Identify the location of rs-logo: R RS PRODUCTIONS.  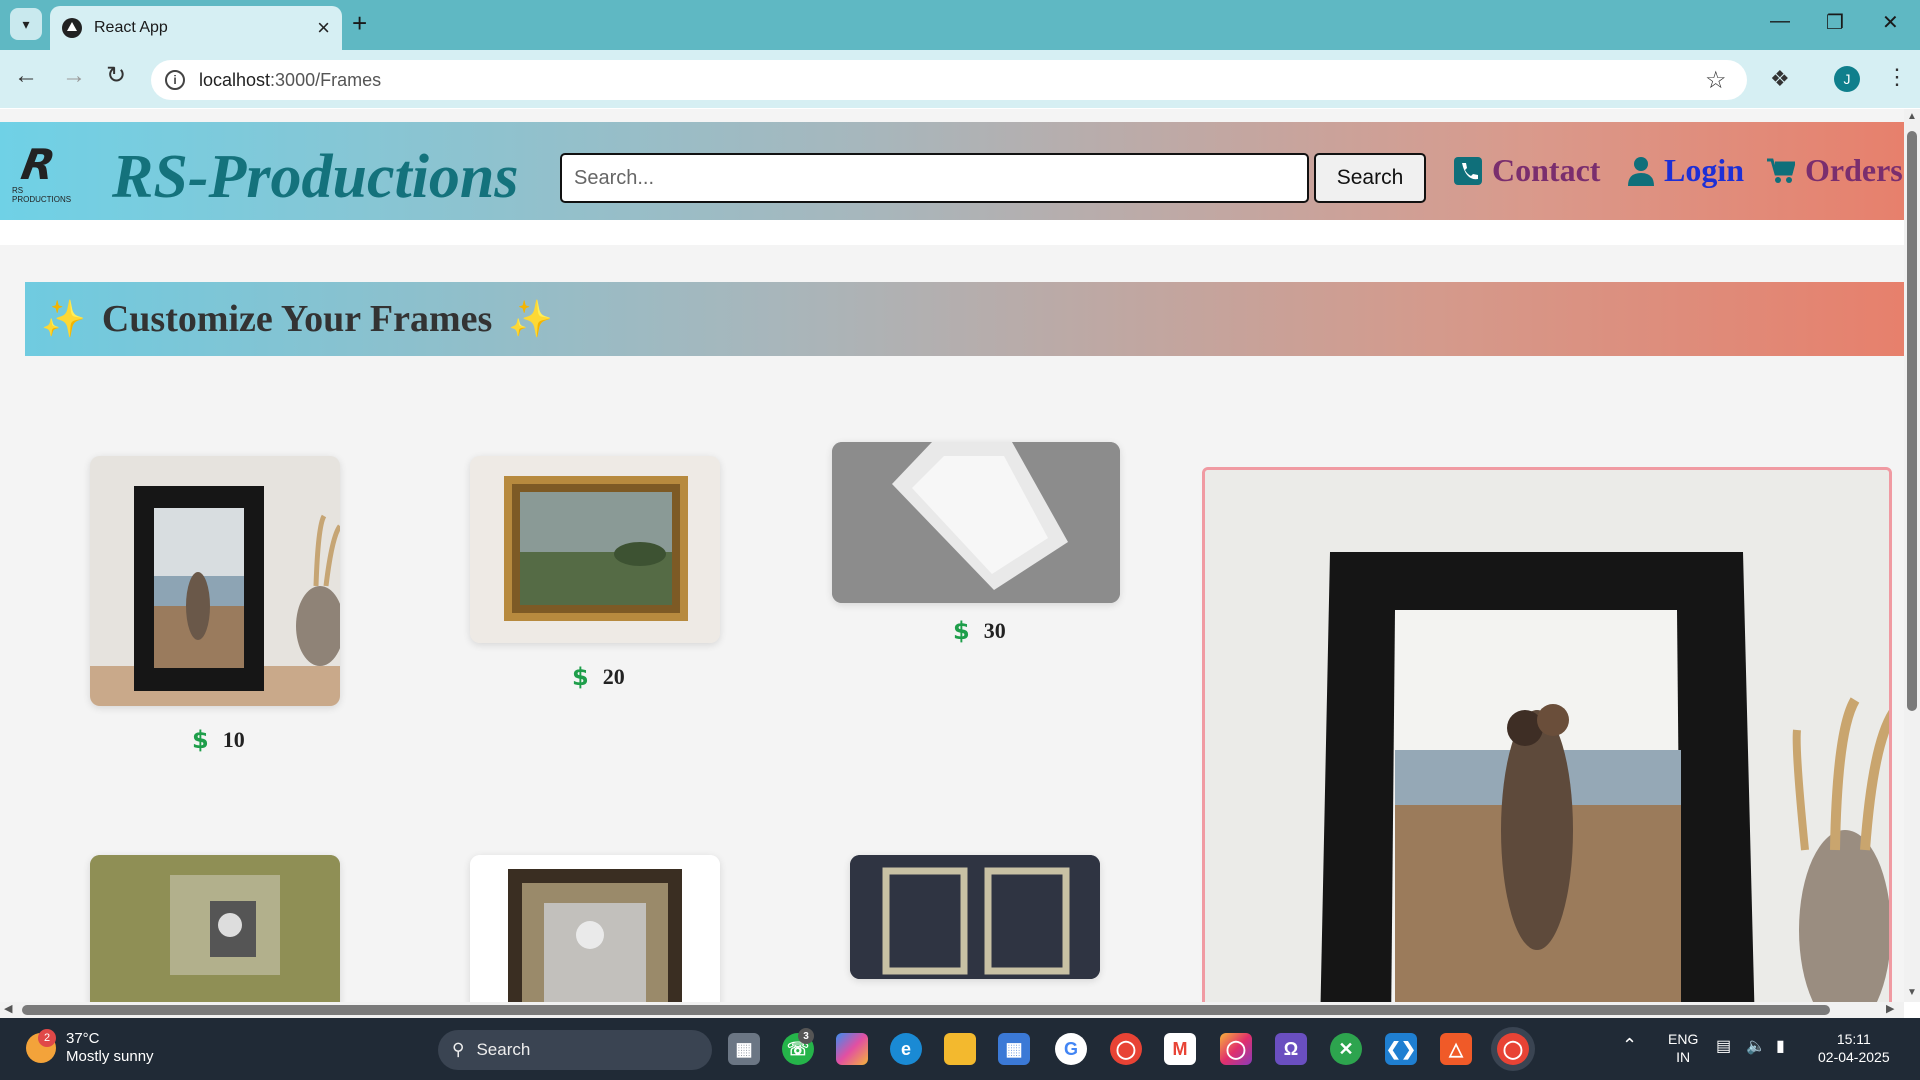
(44, 172).